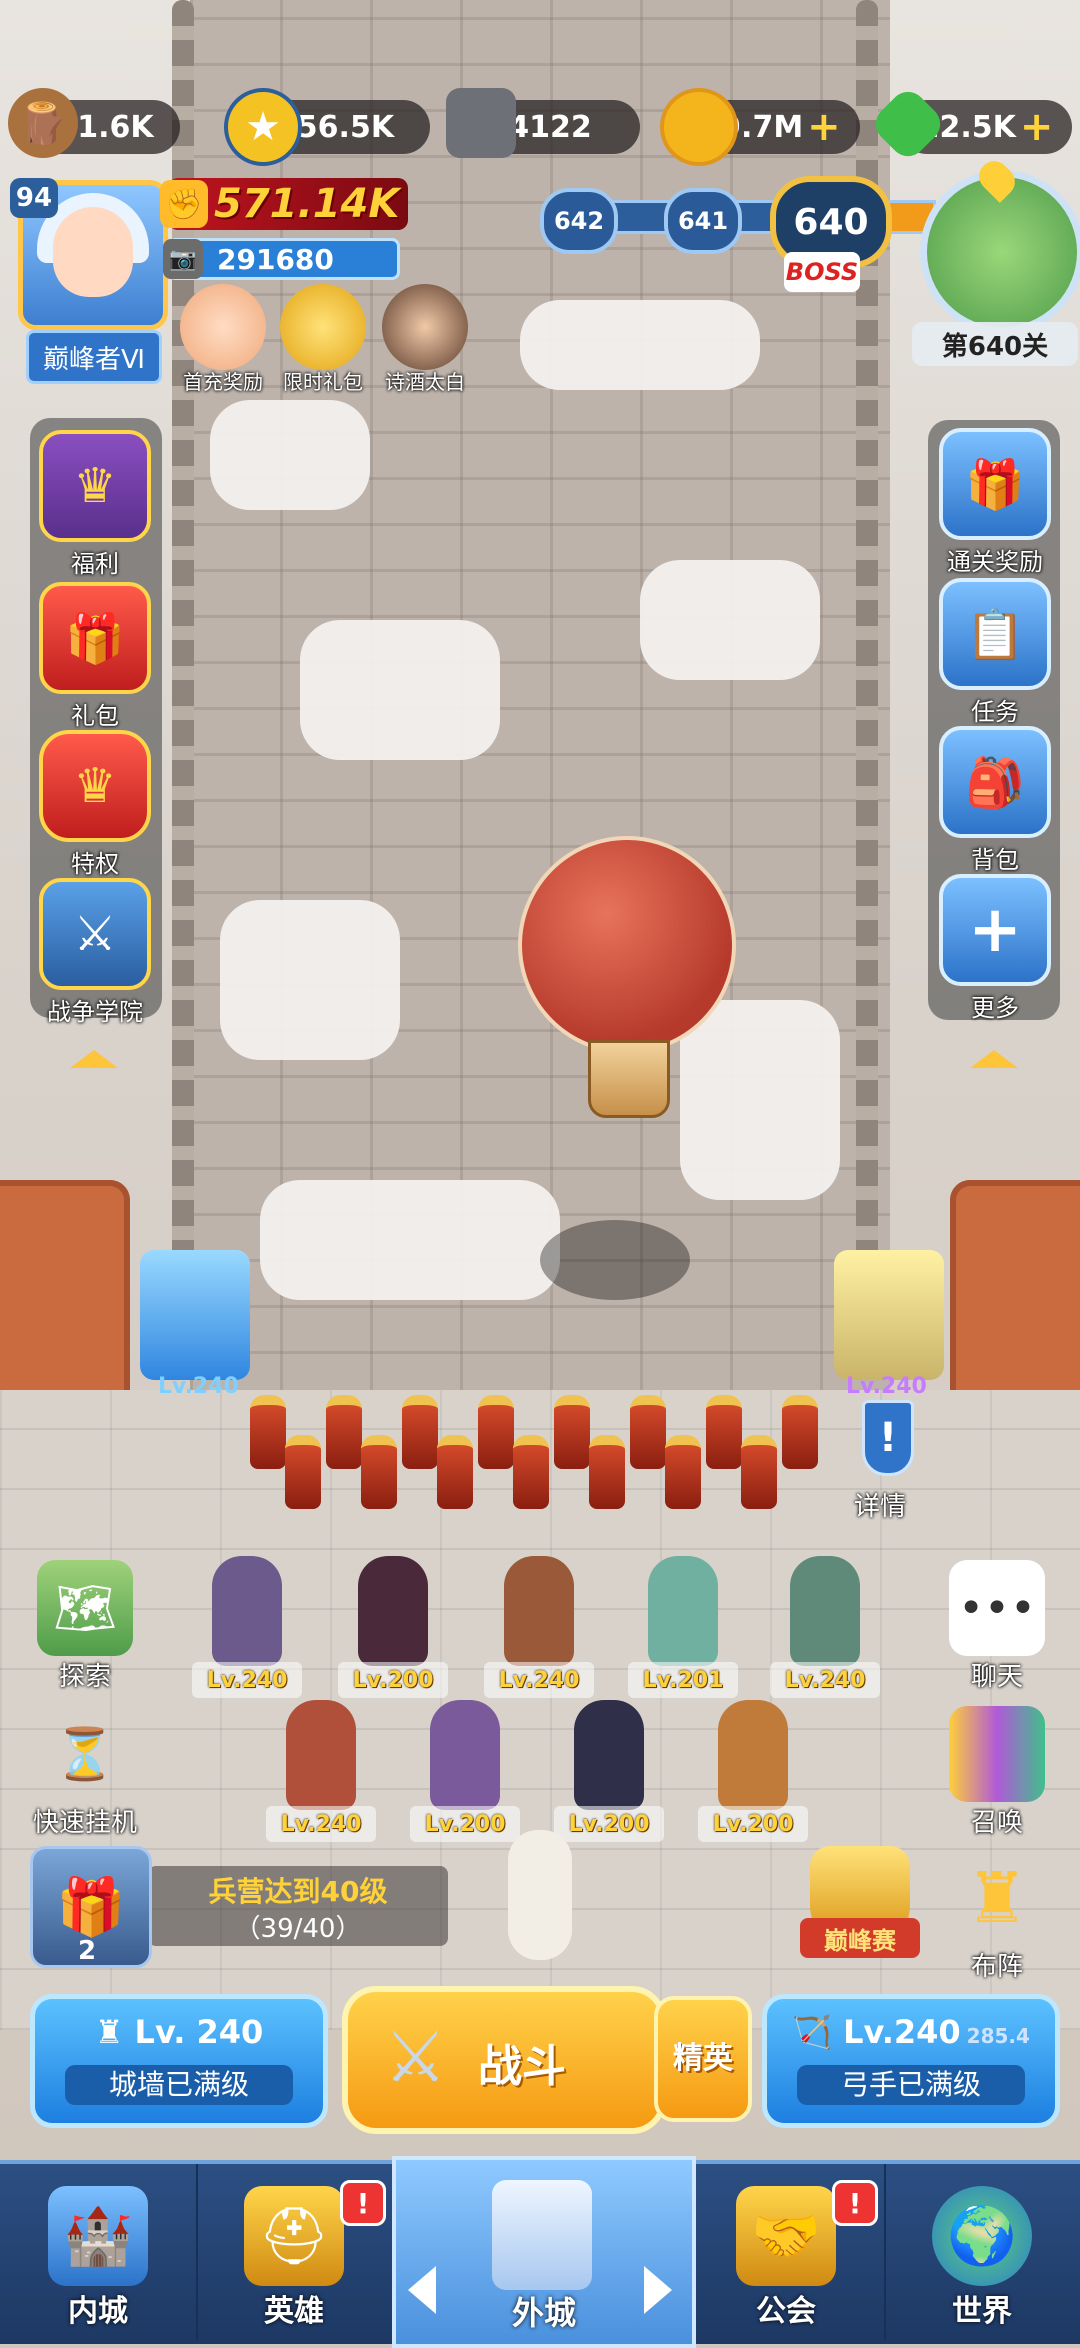 This screenshot has width=1080, height=2348. What do you see at coordinates (995, 344) in the screenshot?
I see `stage-label: 第640关` at bounding box center [995, 344].